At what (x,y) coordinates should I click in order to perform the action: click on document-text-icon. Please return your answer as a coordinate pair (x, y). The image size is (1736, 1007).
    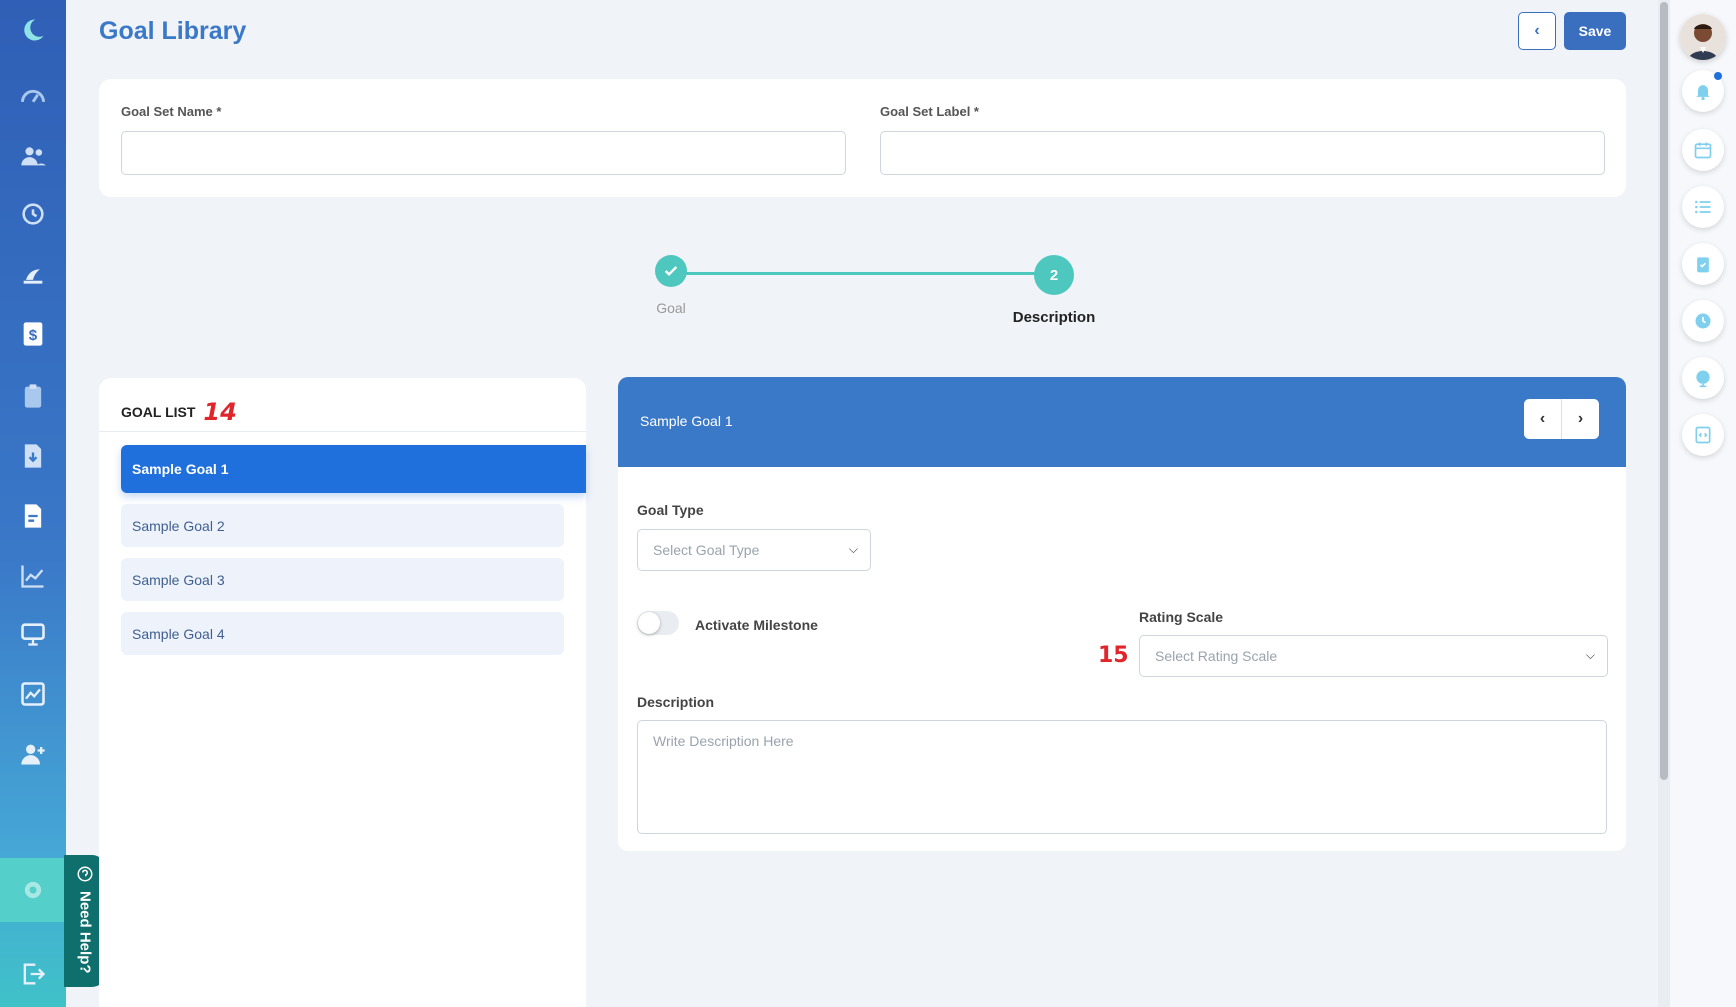
    Looking at the image, I should click on (33, 516).